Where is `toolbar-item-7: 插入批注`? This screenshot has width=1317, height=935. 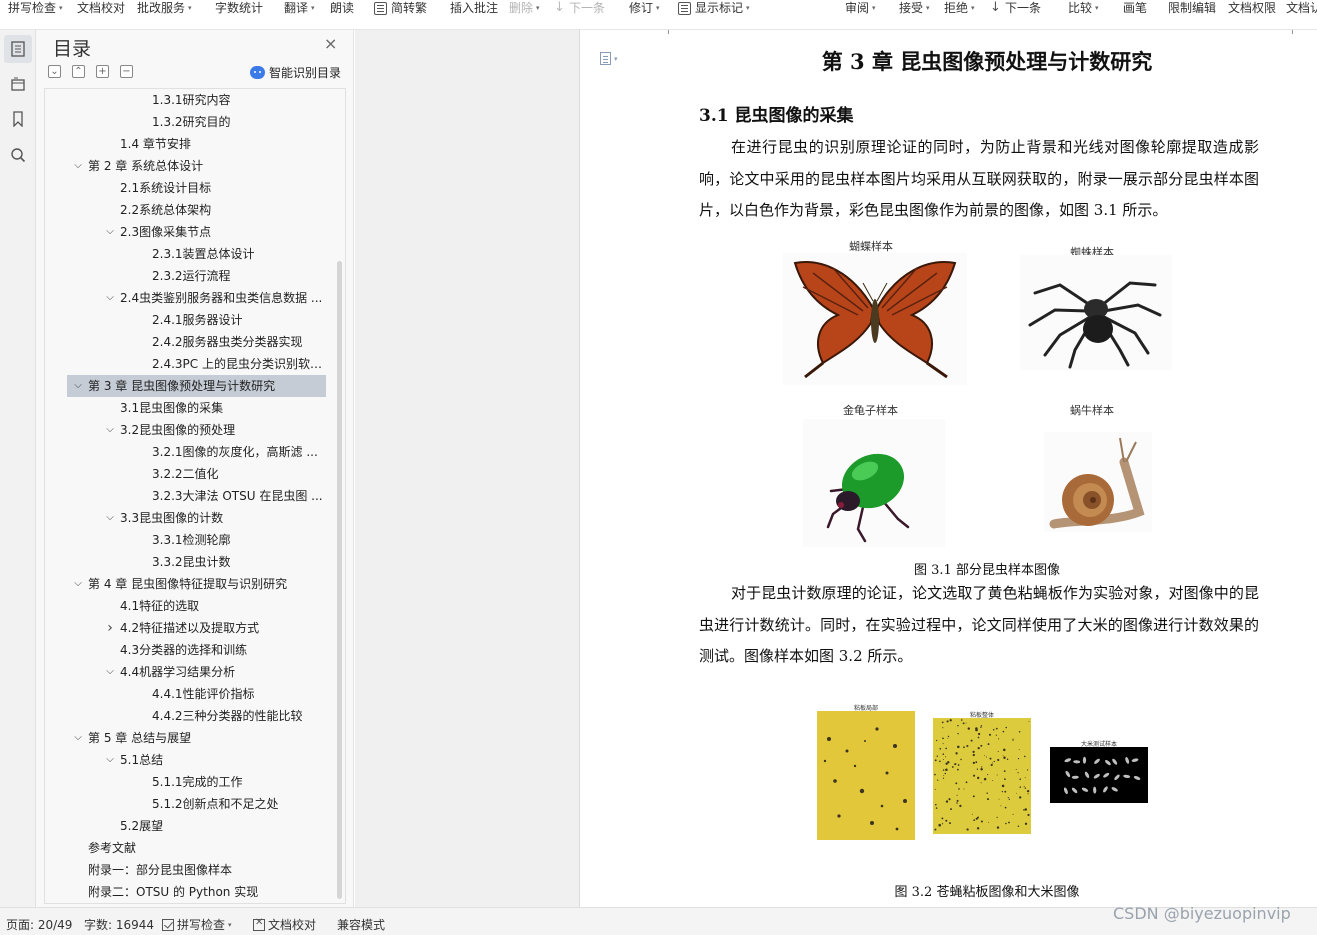
toolbar-item-7: 插入批注 is located at coordinates (474, 8).